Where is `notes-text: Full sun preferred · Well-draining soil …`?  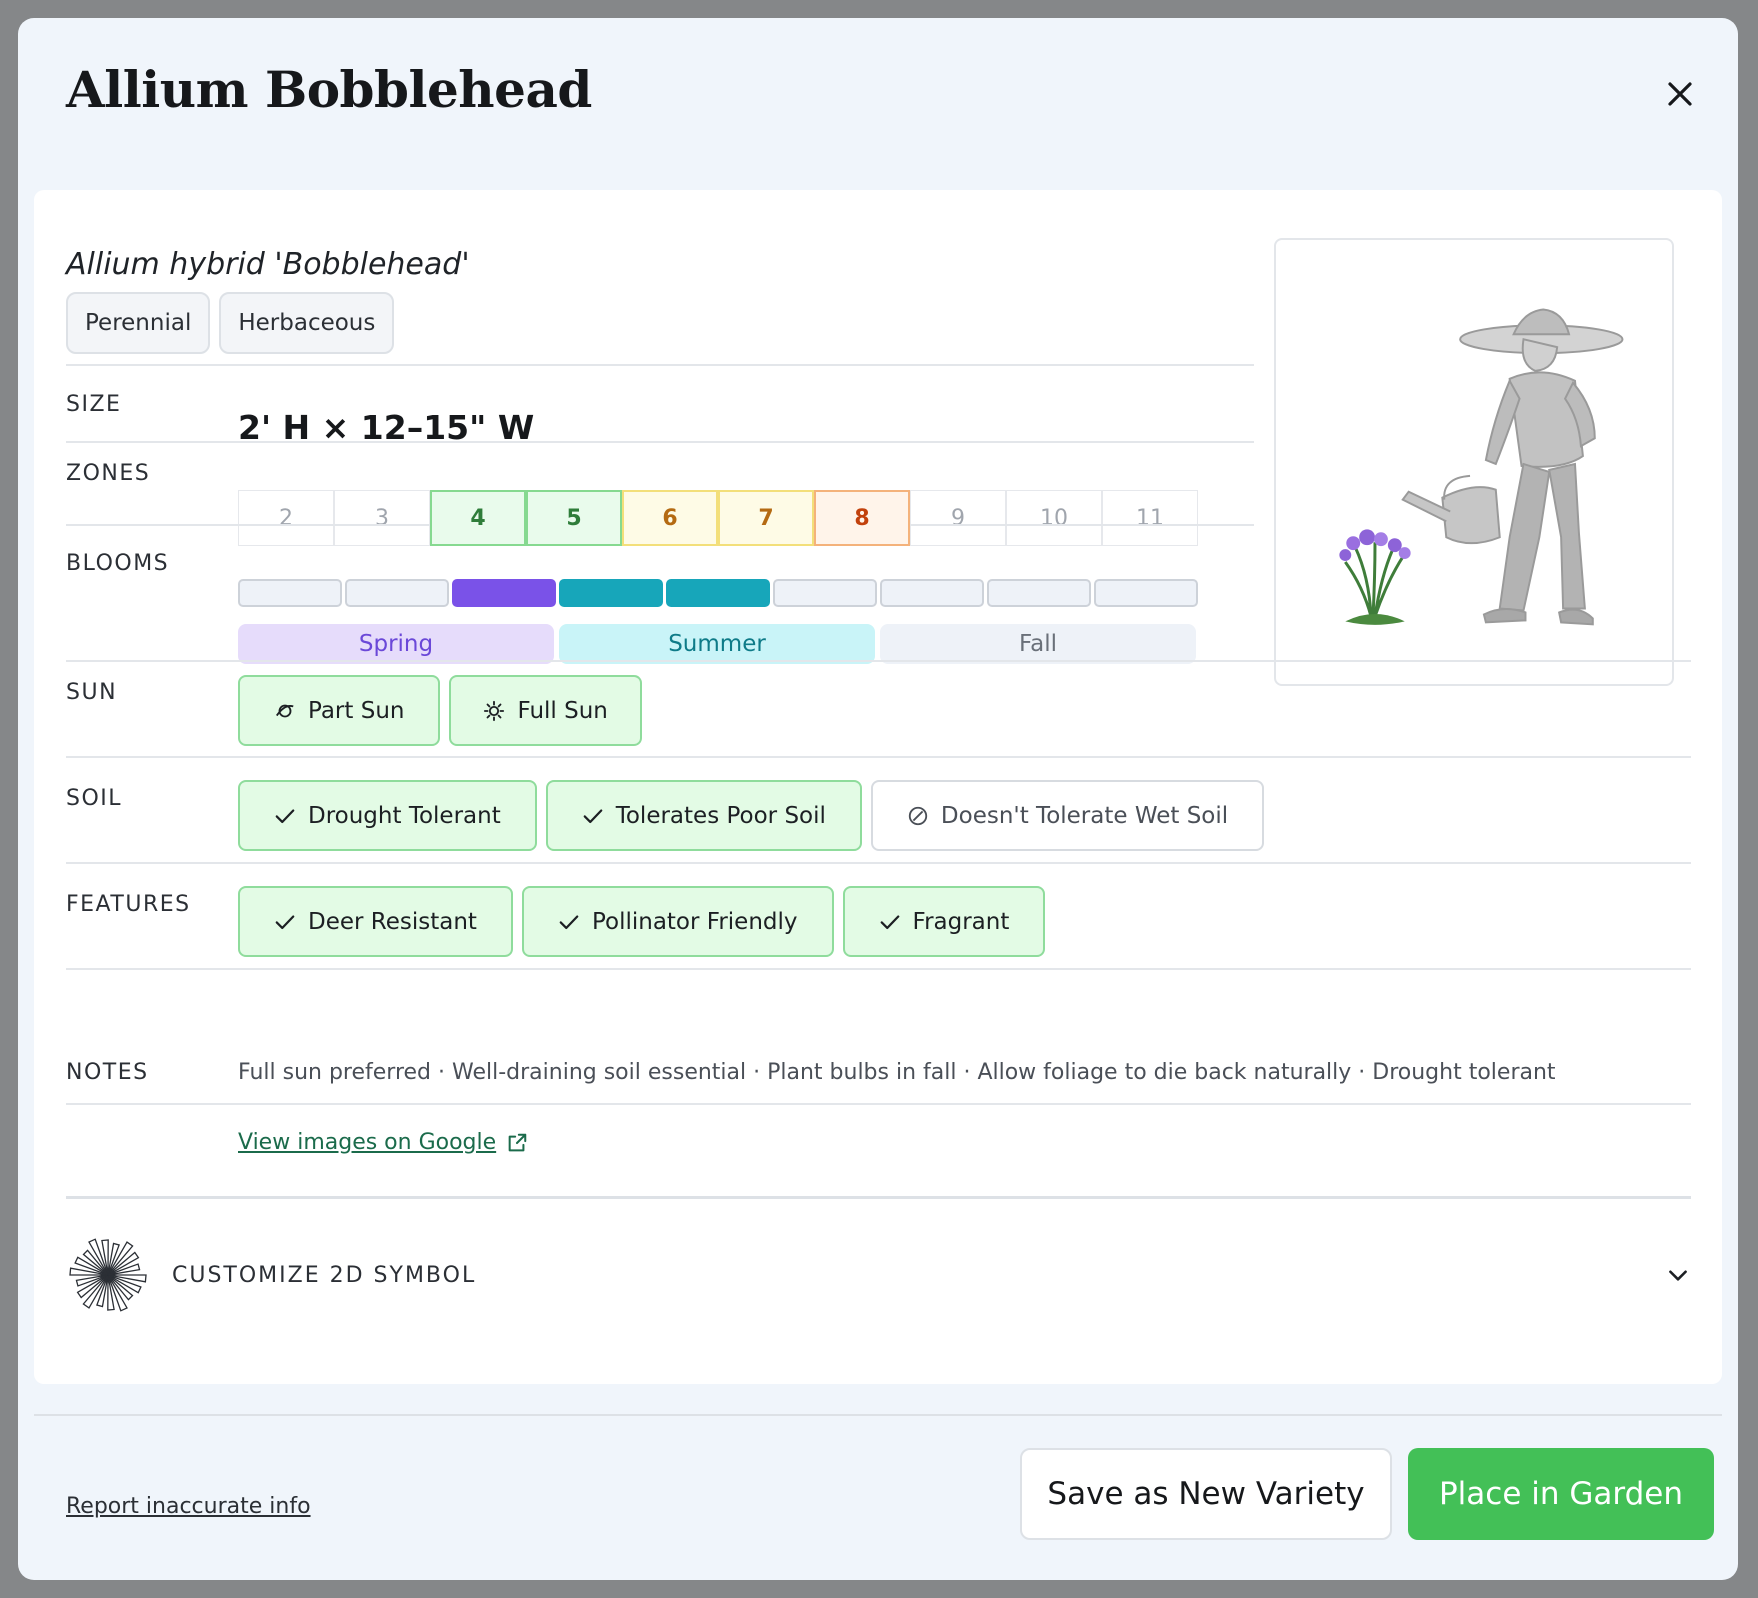
notes-text: Full sun preferred · Well-draining soil … is located at coordinates (897, 1072).